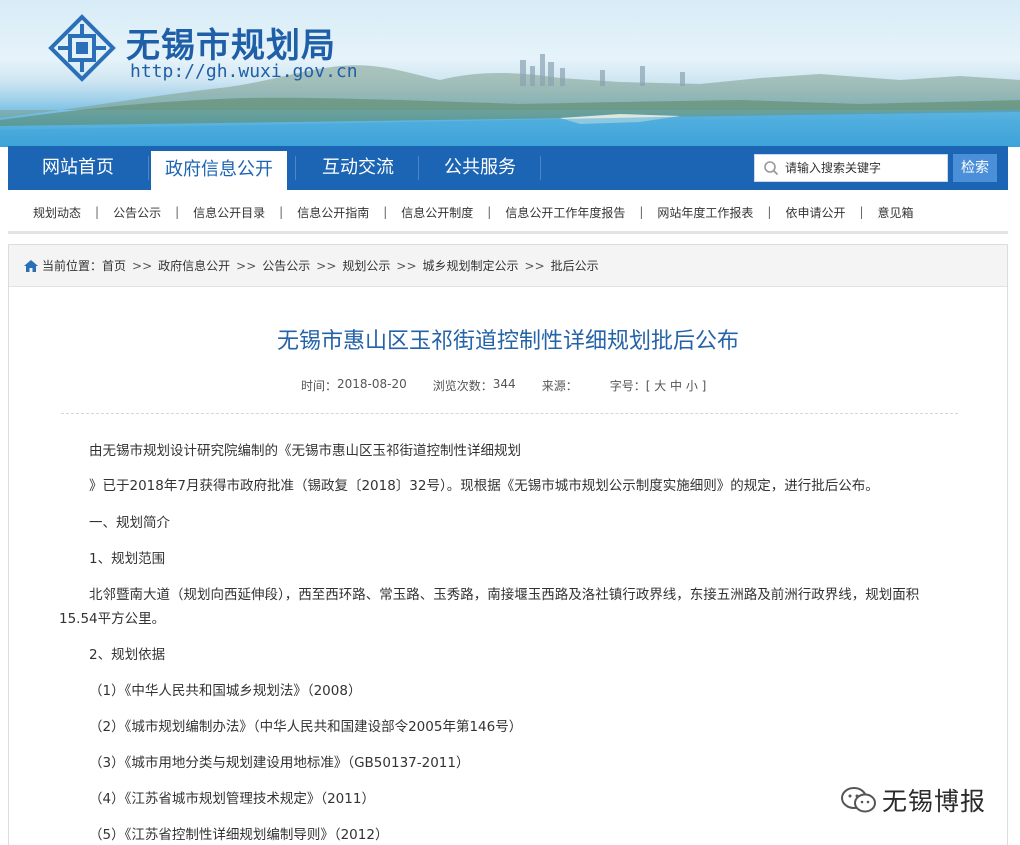  I want to click on subnav-item-announcements: 公告公示, so click(137, 212).